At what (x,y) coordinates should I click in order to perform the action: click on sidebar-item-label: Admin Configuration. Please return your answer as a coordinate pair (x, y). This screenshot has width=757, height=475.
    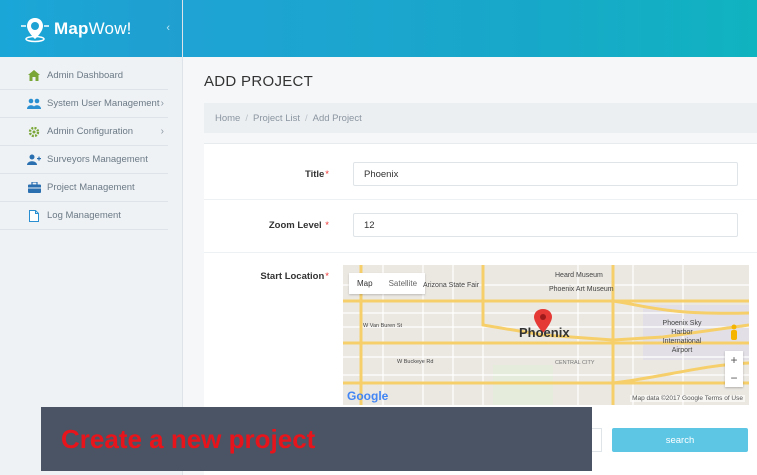
    Looking at the image, I should click on (90, 131).